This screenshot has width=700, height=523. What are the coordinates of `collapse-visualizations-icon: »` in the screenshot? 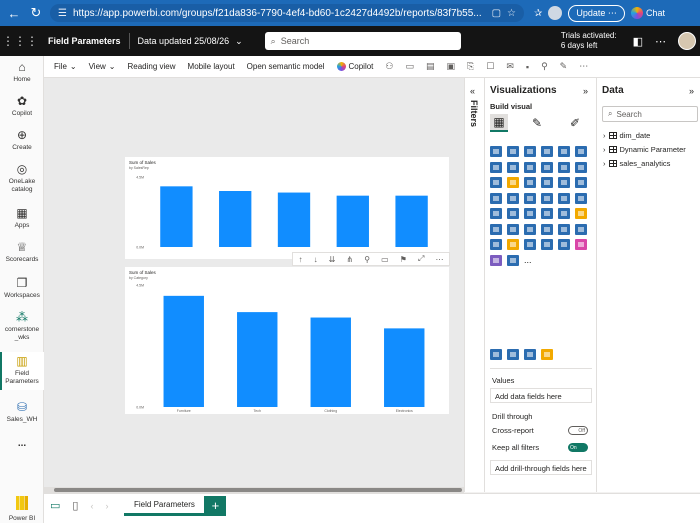 It's located at (585, 91).